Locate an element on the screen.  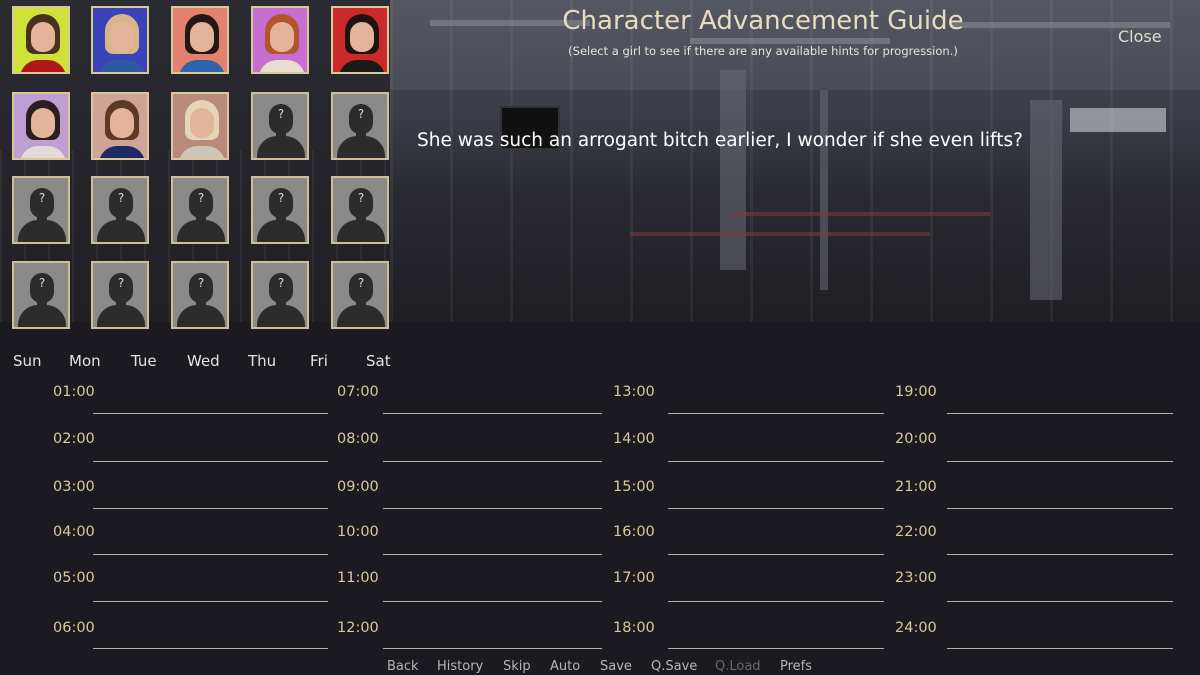
day-mon: Mon is located at coordinates (85, 361).